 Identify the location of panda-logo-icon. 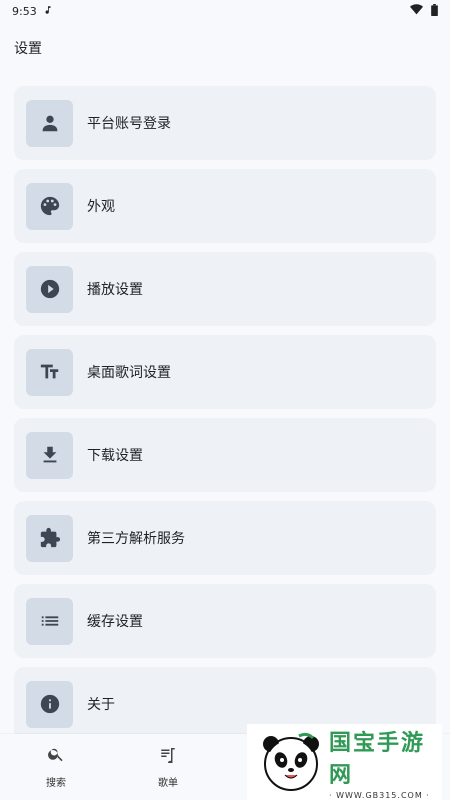
(291, 761).